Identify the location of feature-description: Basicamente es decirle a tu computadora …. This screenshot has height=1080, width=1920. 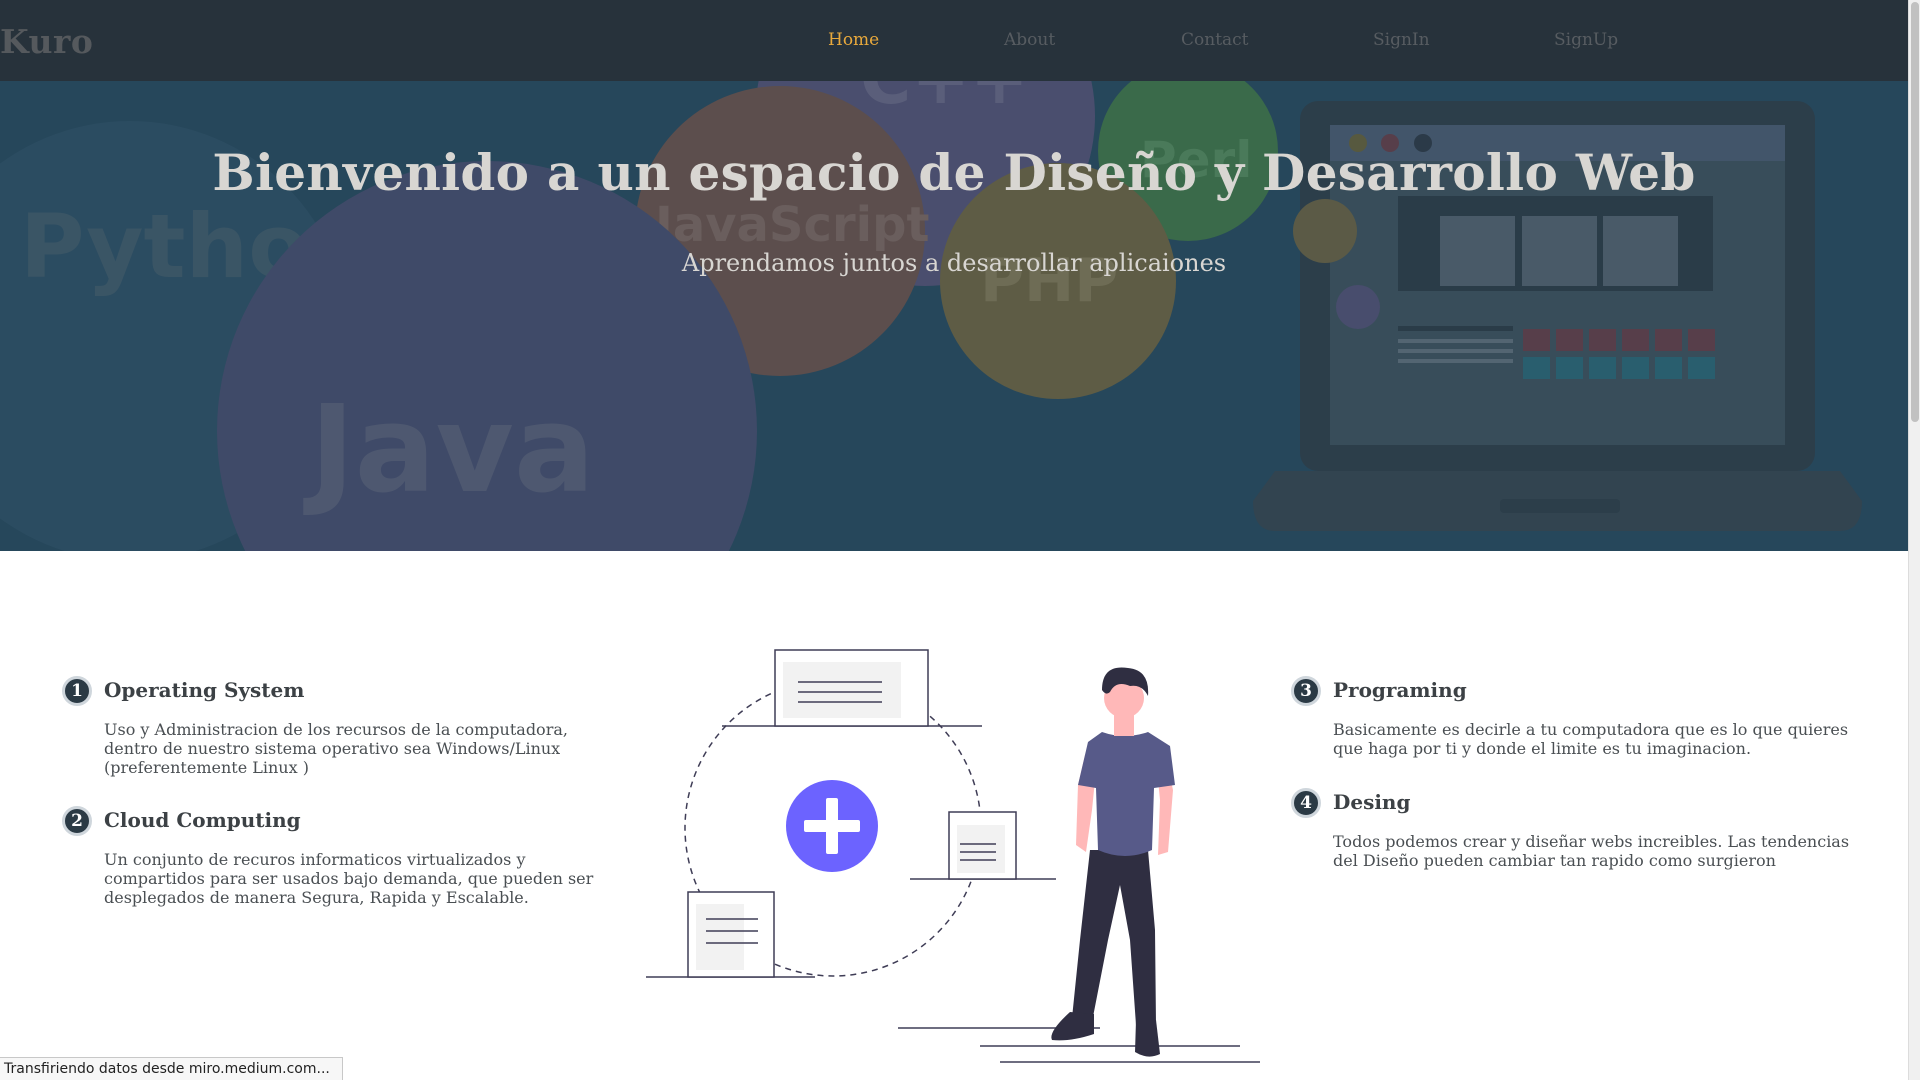
(1591, 739).